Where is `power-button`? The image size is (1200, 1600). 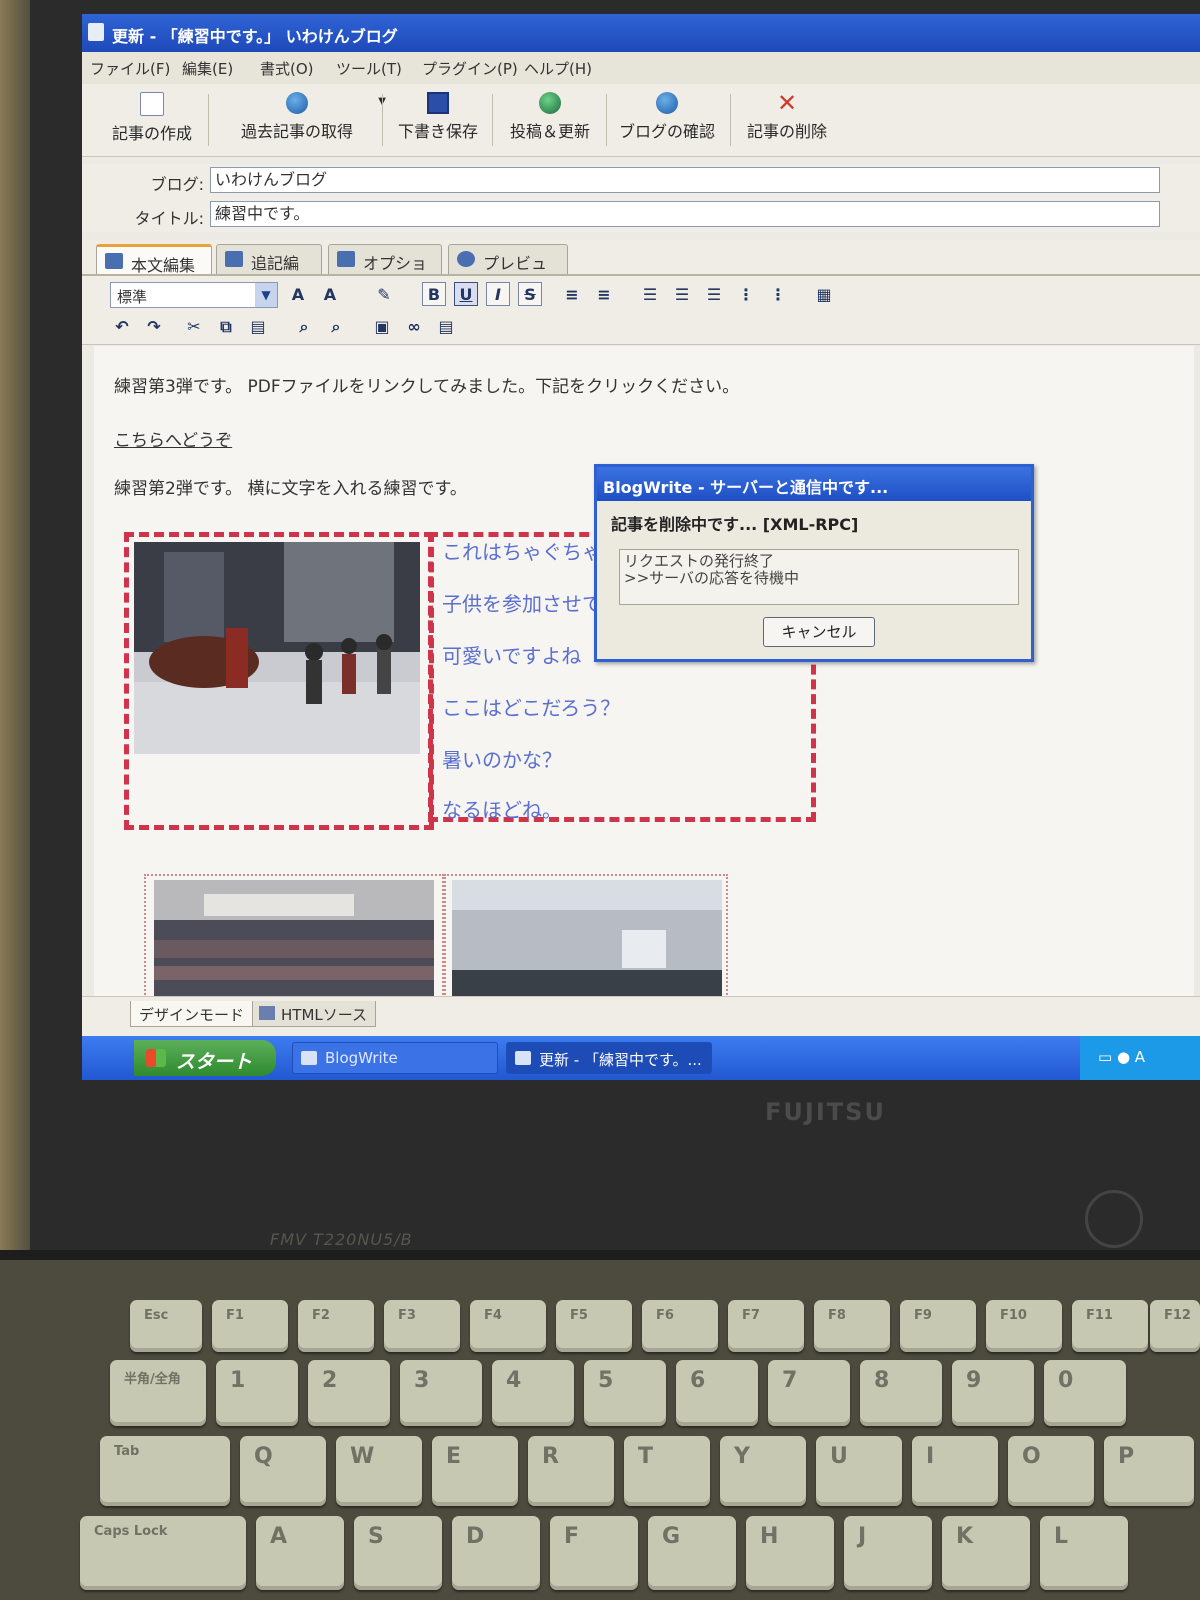
power-button is located at coordinates (1114, 1219).